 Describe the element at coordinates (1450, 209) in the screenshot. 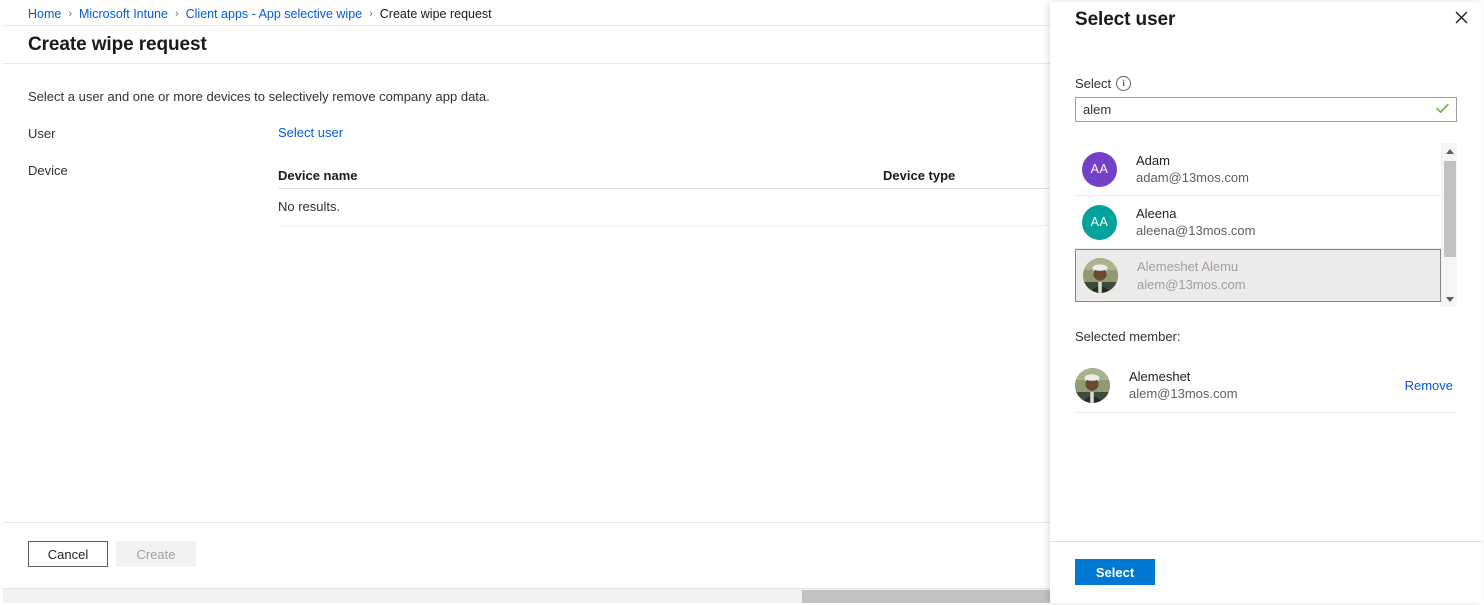

I see `results-scrollbar-thumb` at that location.